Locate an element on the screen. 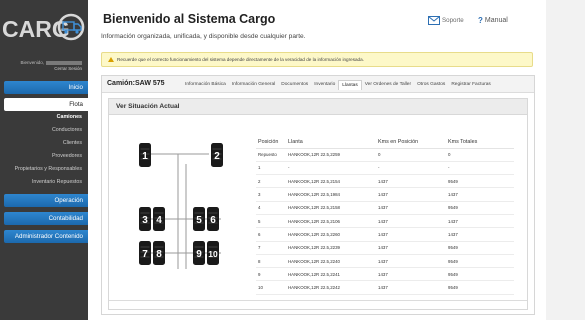  cell-llanta: HANKOOK,12R 22.5,2240 is located at coordinates (331, 261).